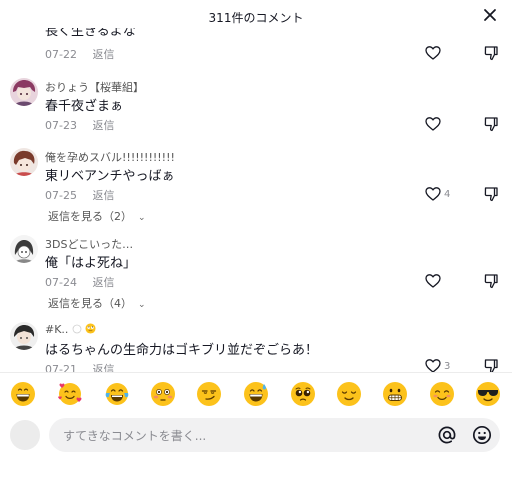 The height and width of the screenshot is (502, 512). What do you see at coordinates (79, 125) in the screenshot?
I see `comment-meta: 07-23 返信` at bounding box center [79, 125].